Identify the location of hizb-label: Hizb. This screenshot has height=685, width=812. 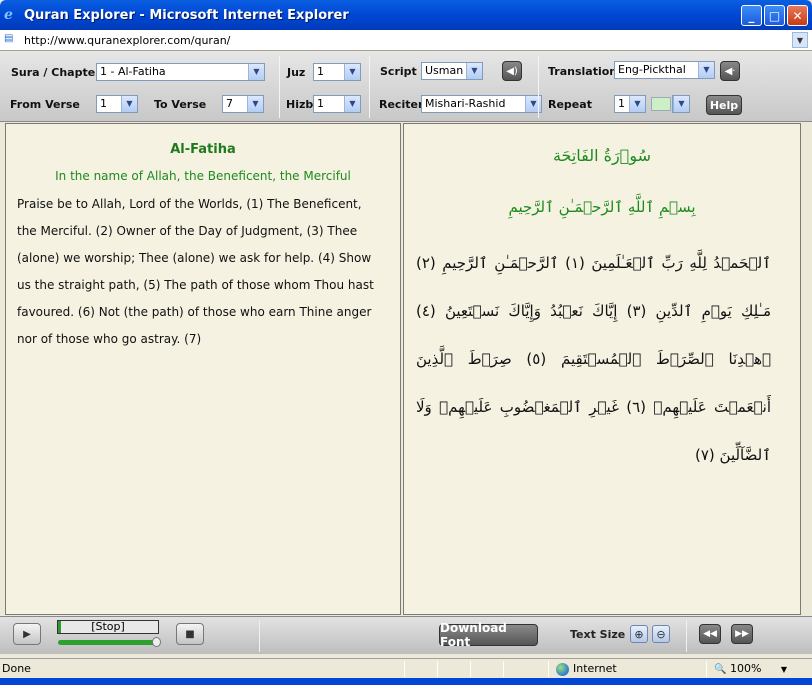
(300, 104).